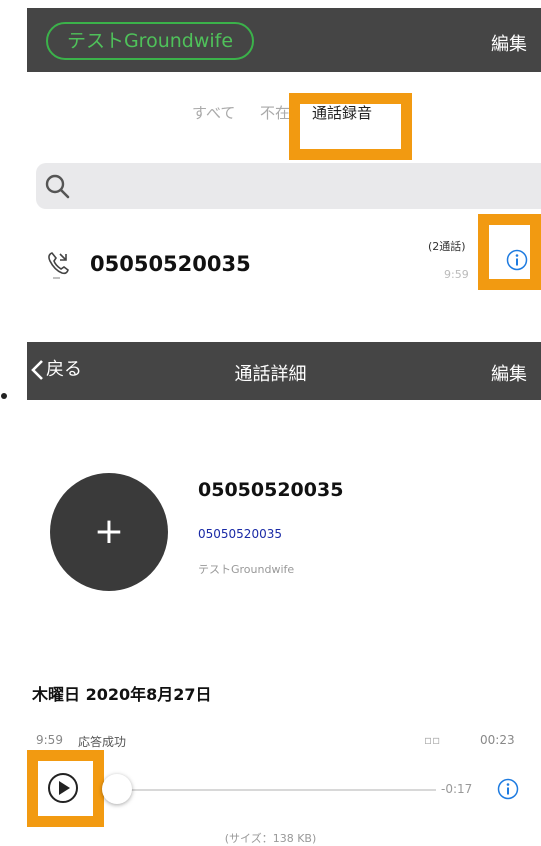 The height and width of the screenshot is (846, 541). What do you see at coordinates (117, 789) in the screenshot?
I see `playback-slider-knob` at bounding box center [117, 789].